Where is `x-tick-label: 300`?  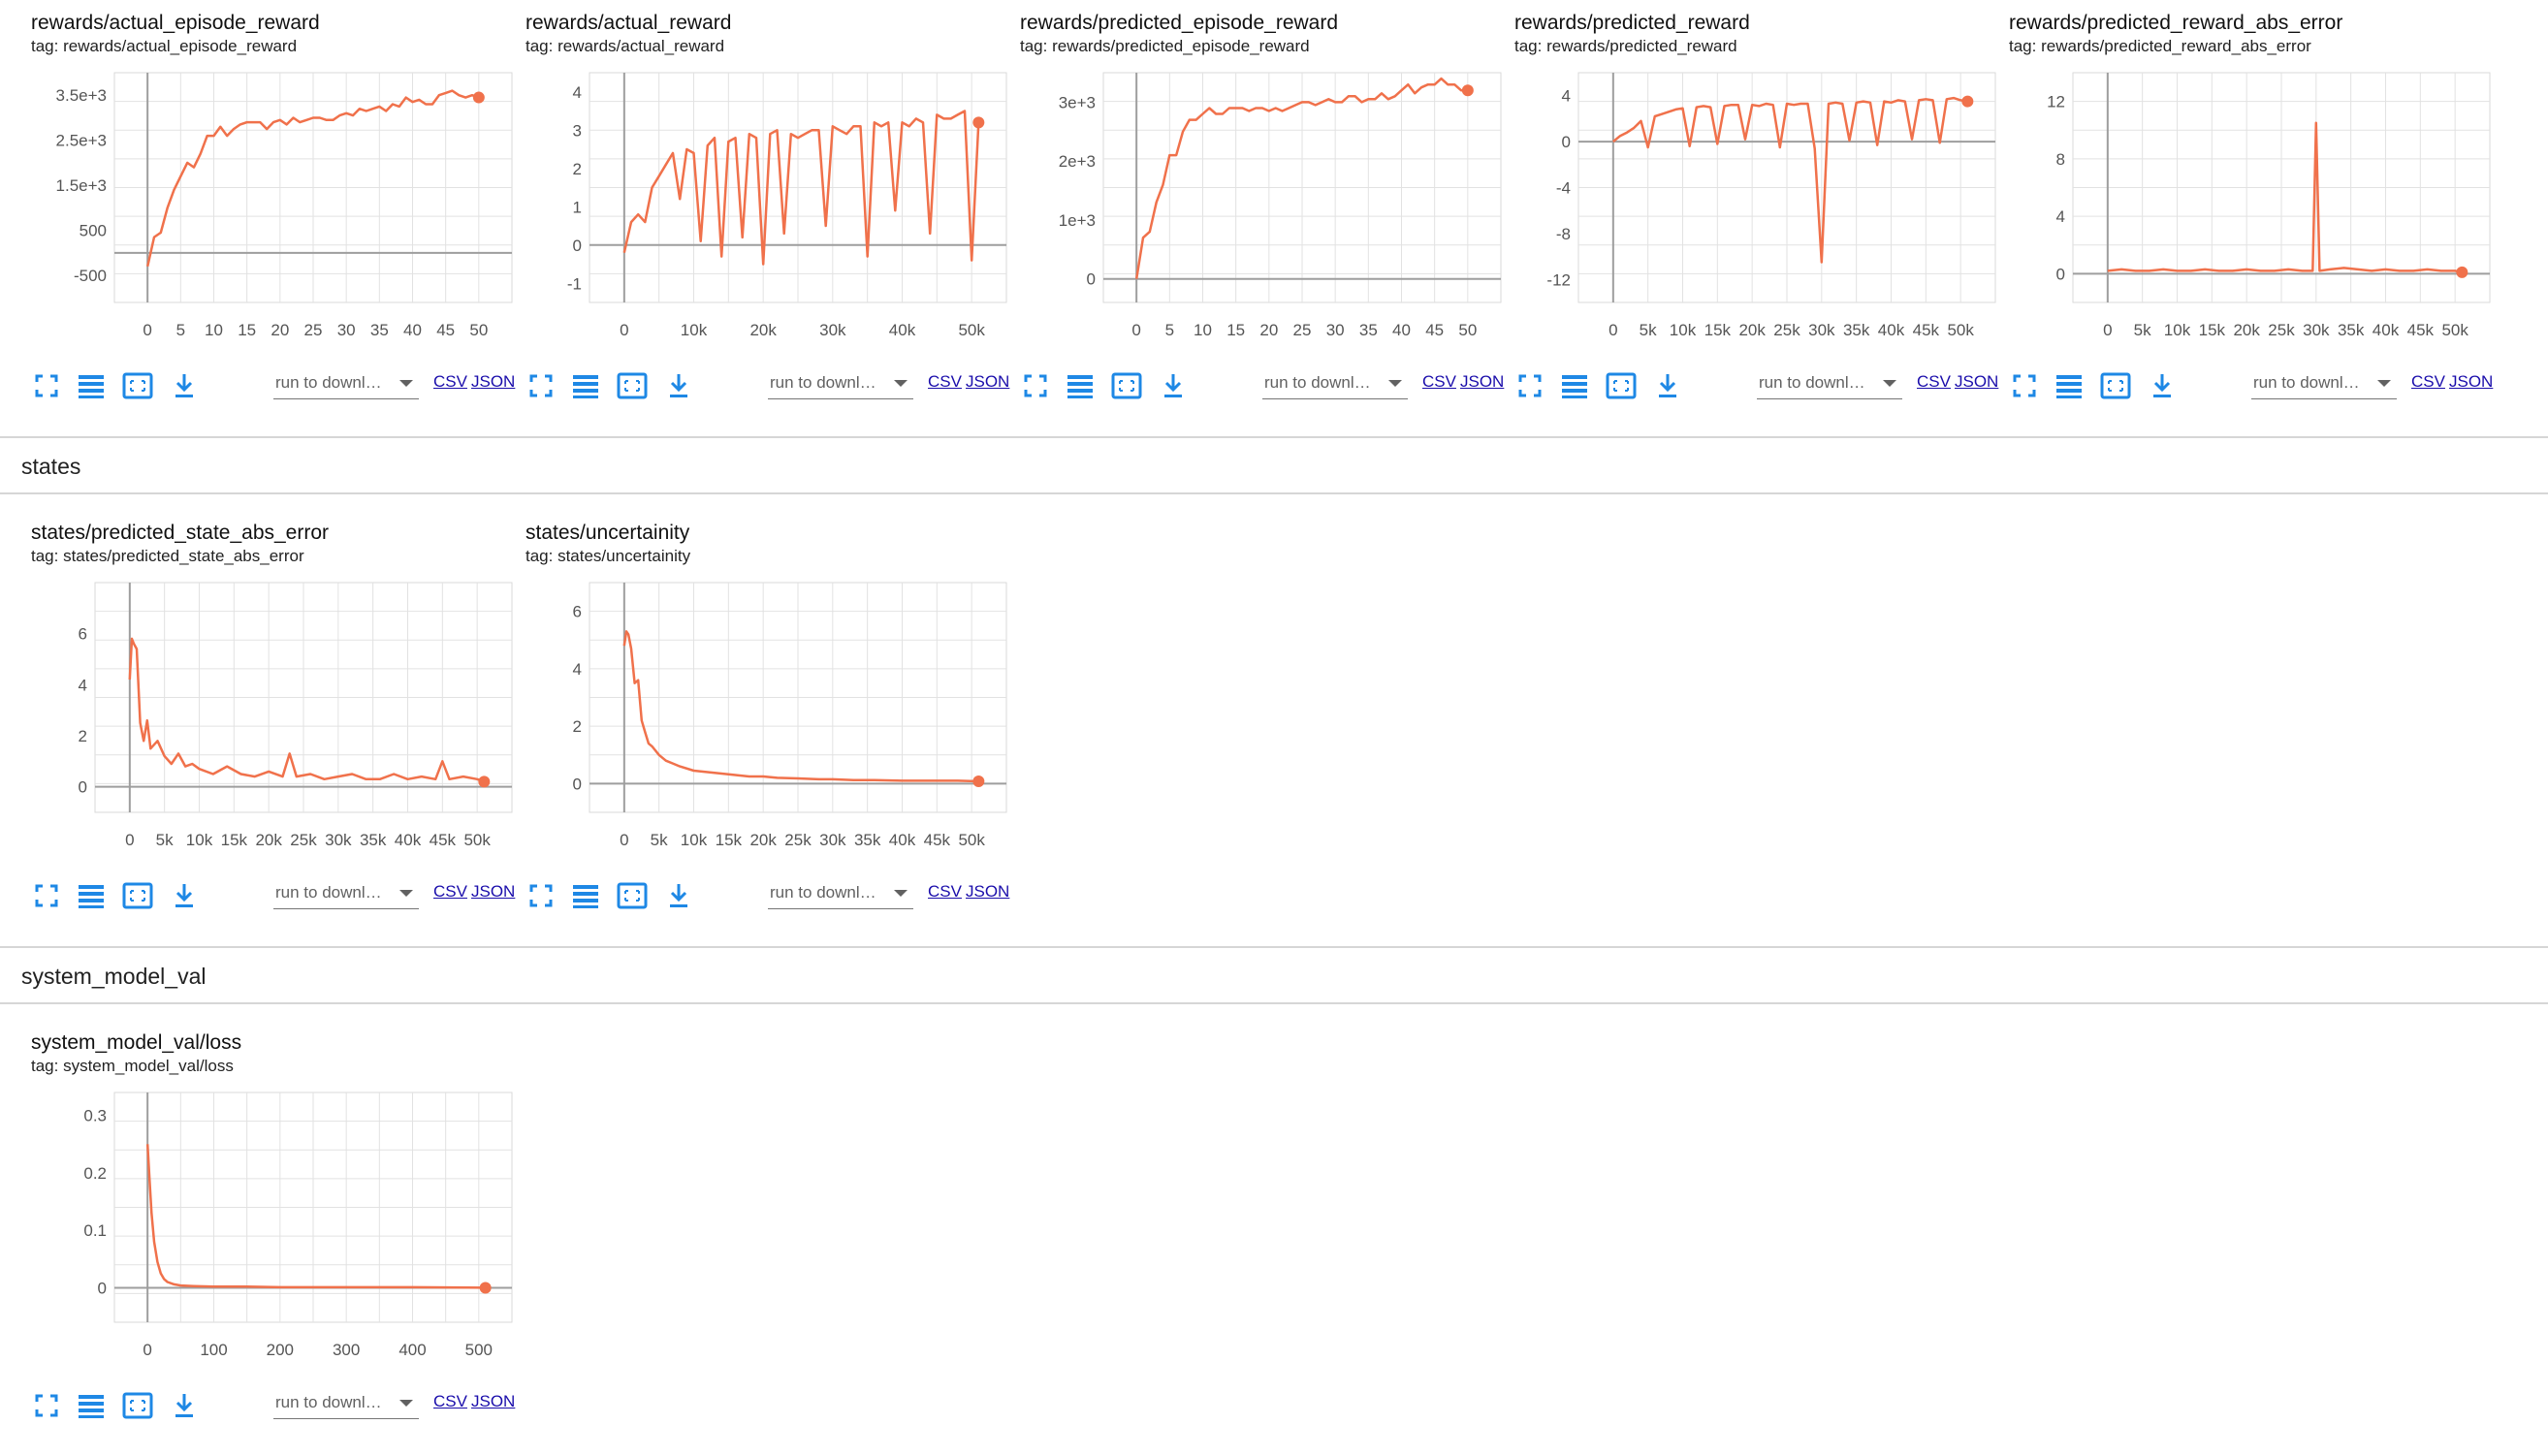 x-tick-label: 300 is located at coordinates (346, 1350).